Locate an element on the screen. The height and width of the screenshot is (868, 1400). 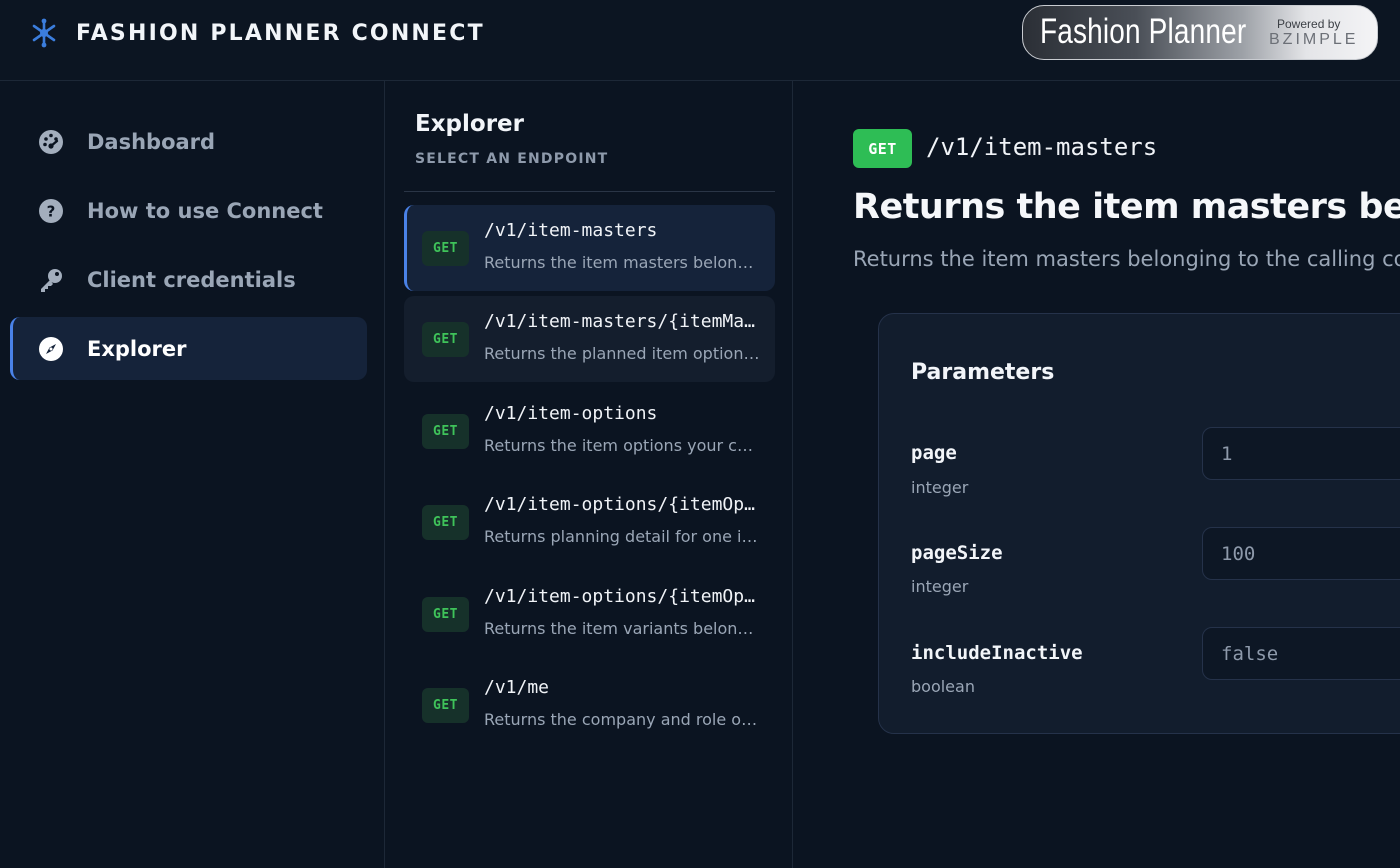
key-icon is located at coordinates (51, 280).